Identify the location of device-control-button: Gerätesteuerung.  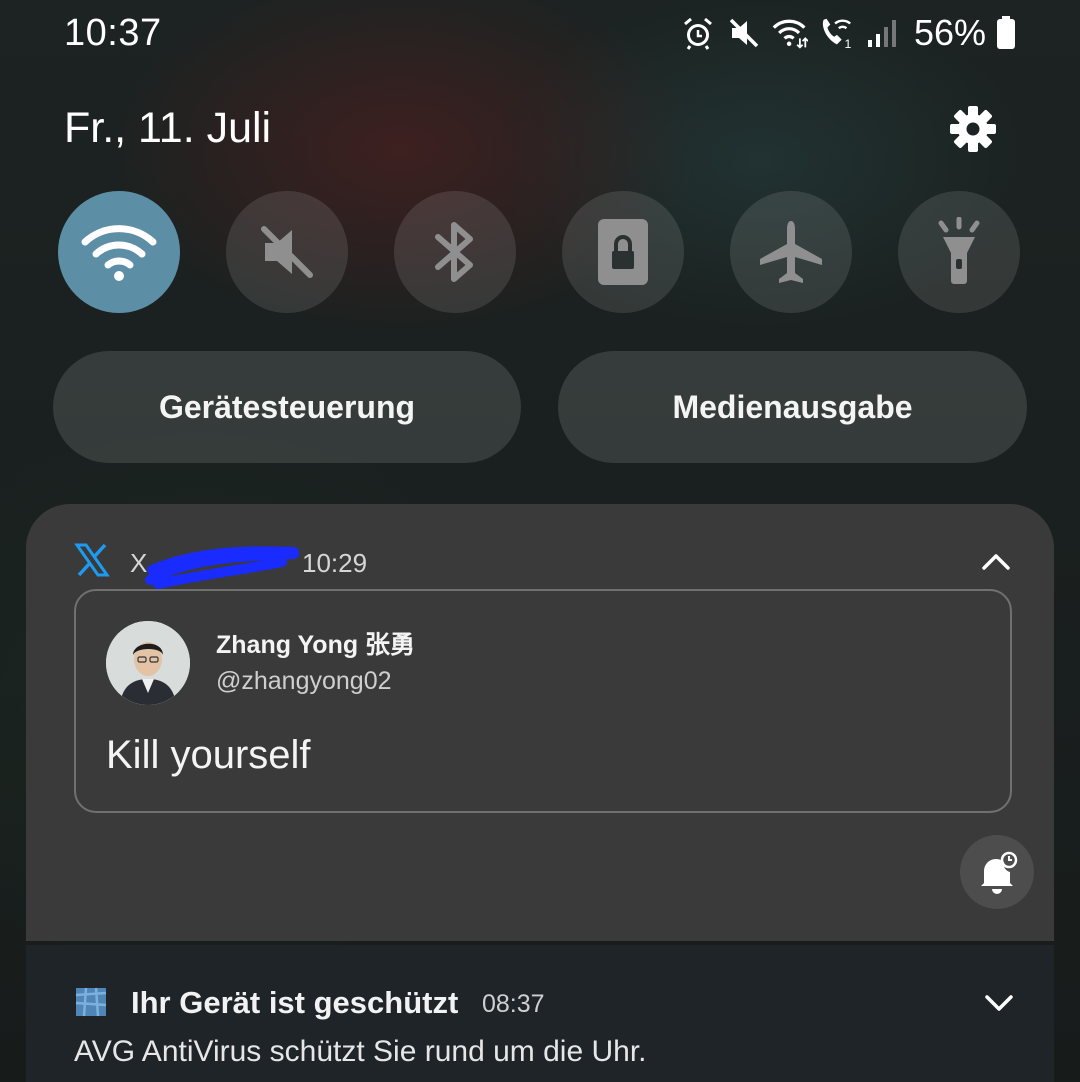
(287, 407).